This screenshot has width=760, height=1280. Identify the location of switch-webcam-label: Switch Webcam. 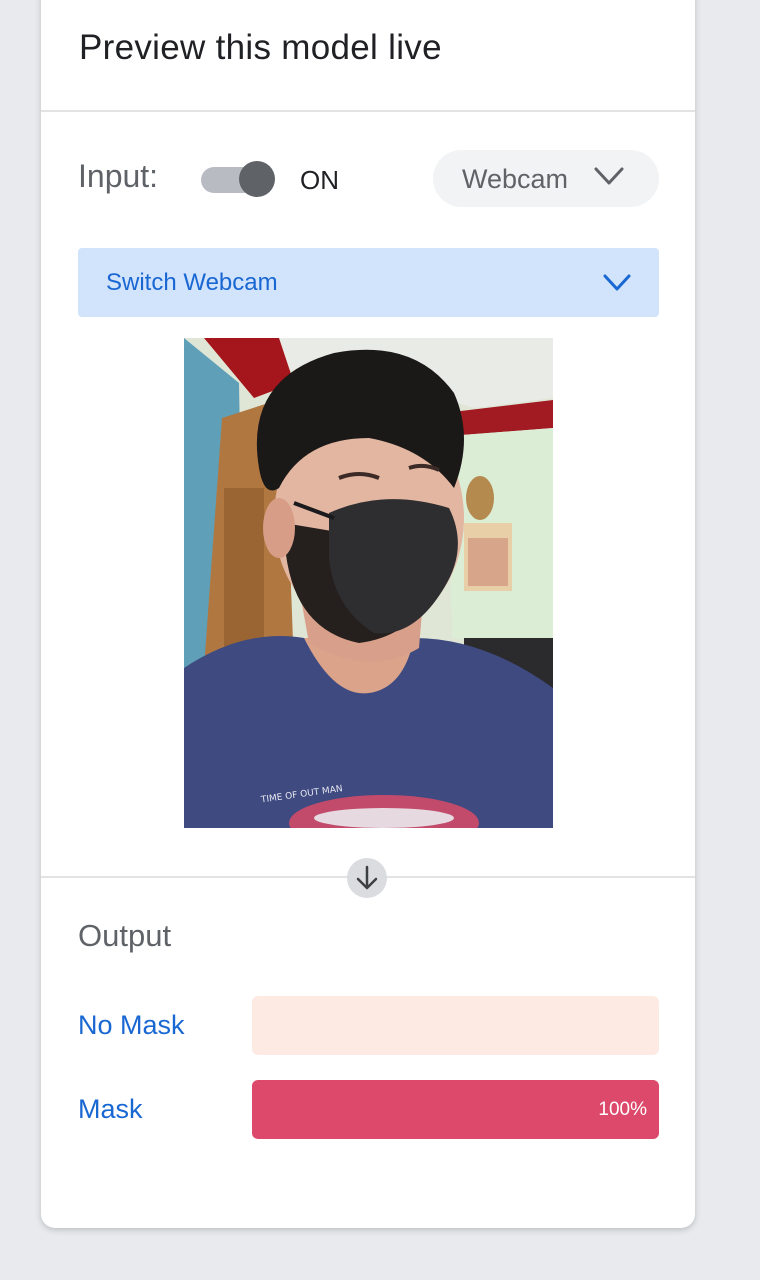
(192, 282).